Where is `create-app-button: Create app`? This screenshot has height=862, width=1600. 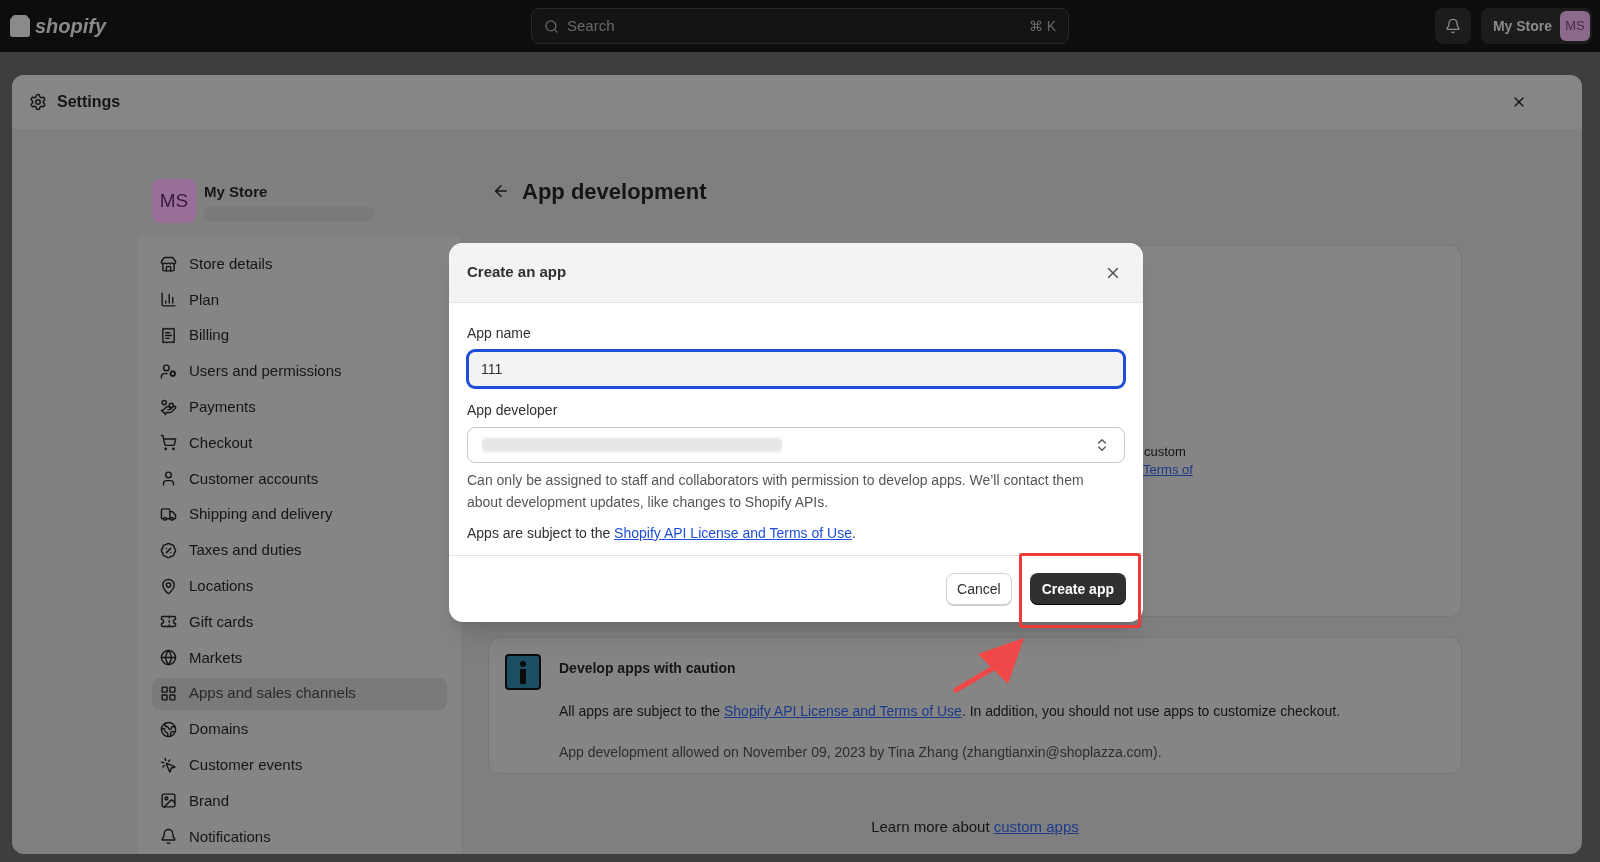 create-app-button: Create app is located at coordinates (1077, 589).